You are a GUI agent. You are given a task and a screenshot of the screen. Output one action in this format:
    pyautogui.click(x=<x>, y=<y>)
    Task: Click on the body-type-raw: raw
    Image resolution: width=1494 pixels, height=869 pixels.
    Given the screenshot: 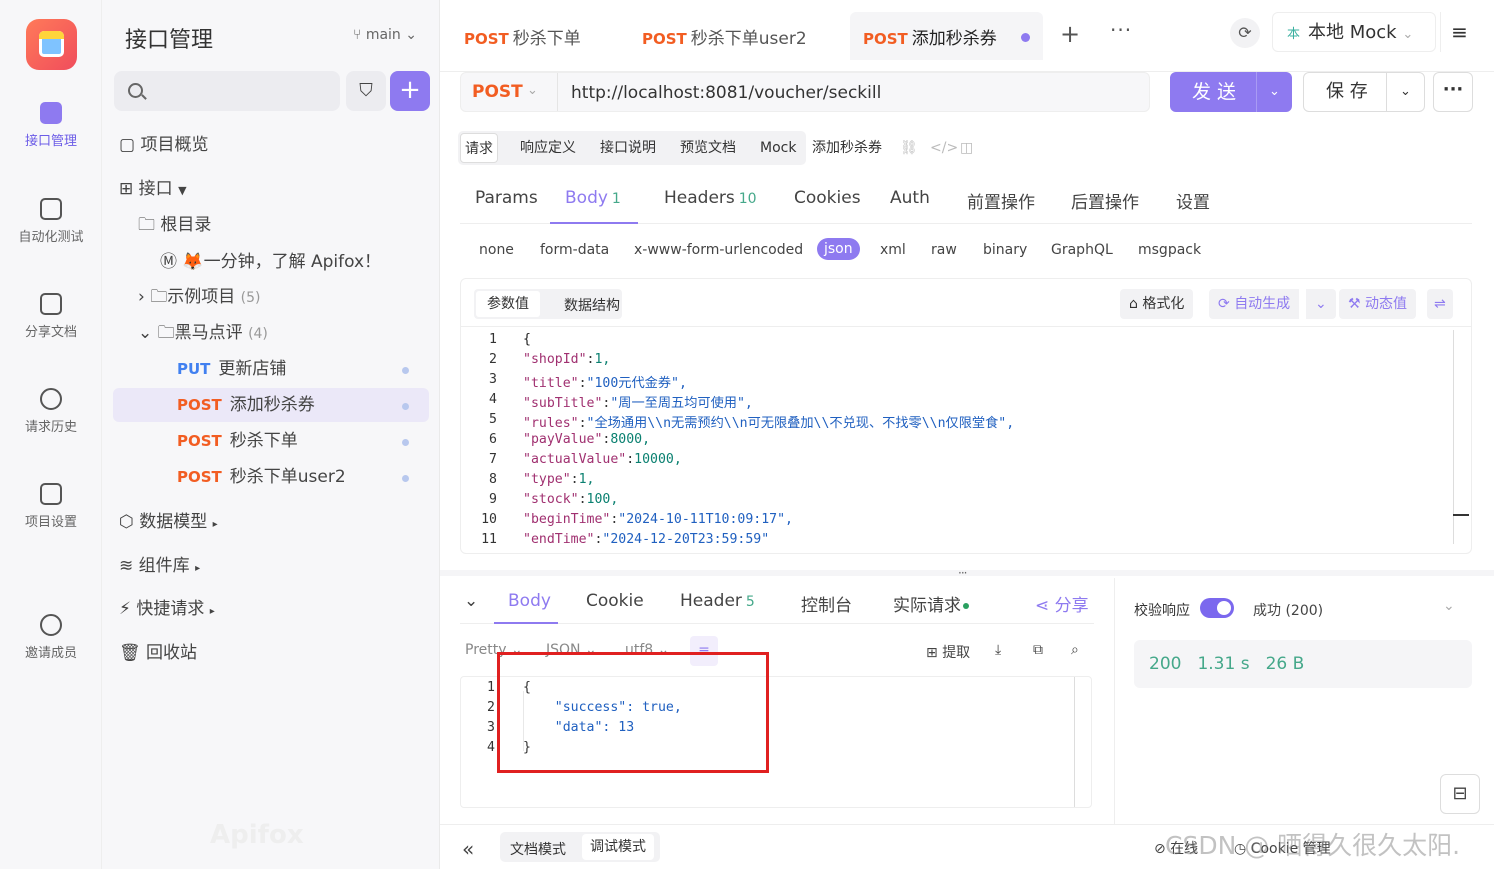 What is the action you would take?
    pyautogui.click(x=944, y=250)
    